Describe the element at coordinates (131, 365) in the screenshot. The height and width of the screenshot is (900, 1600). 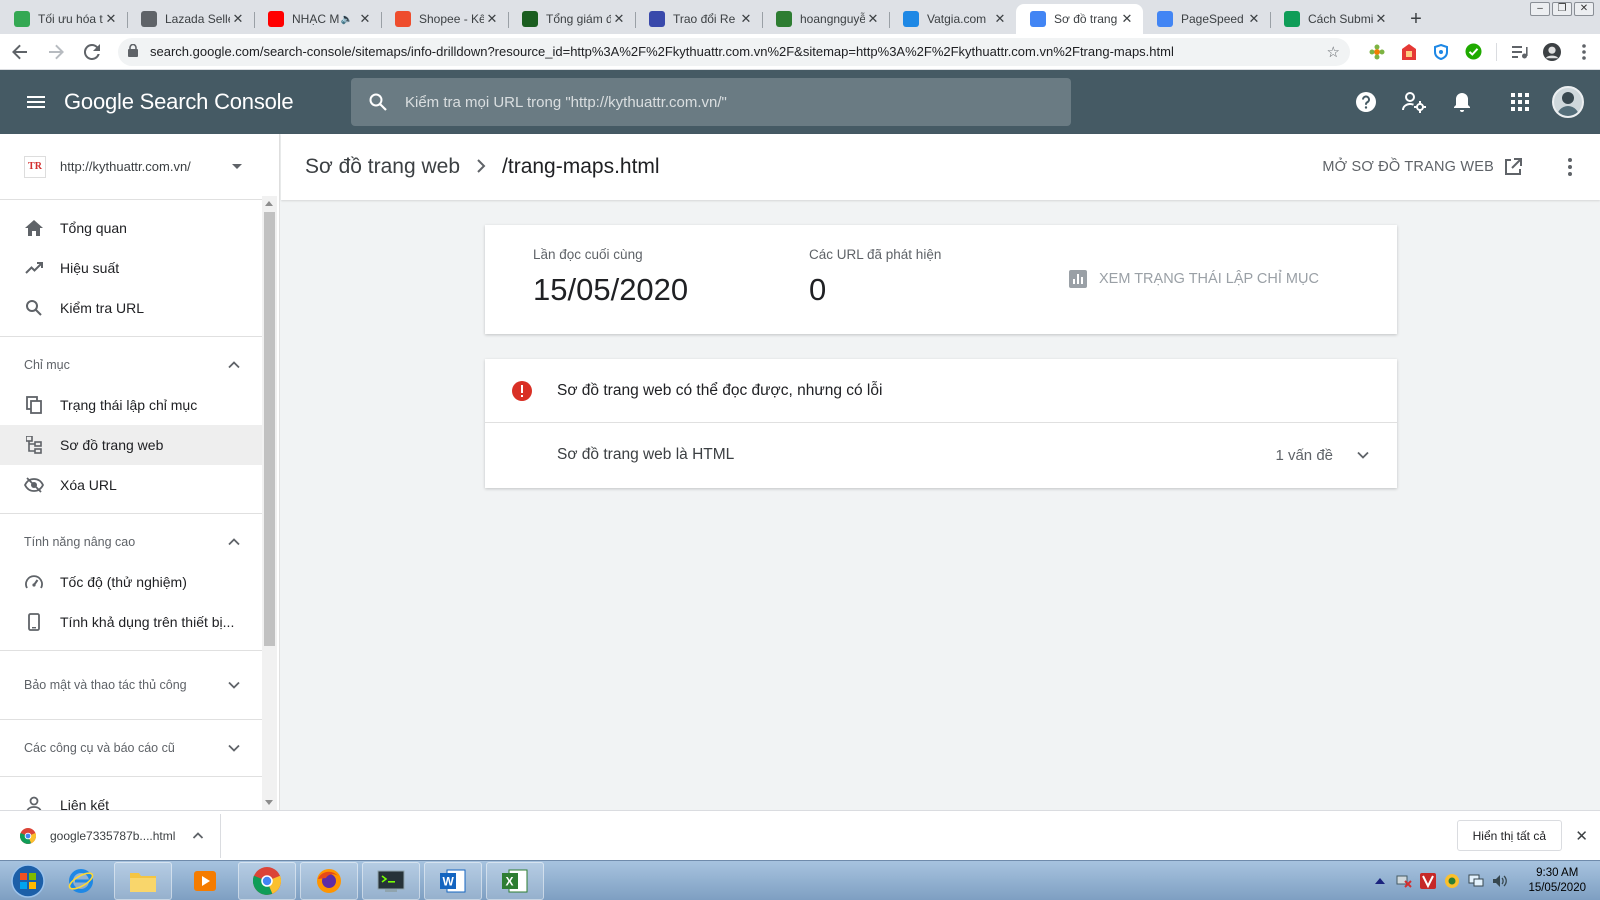
I see `section-header-index: Chỉ mục` at that location.